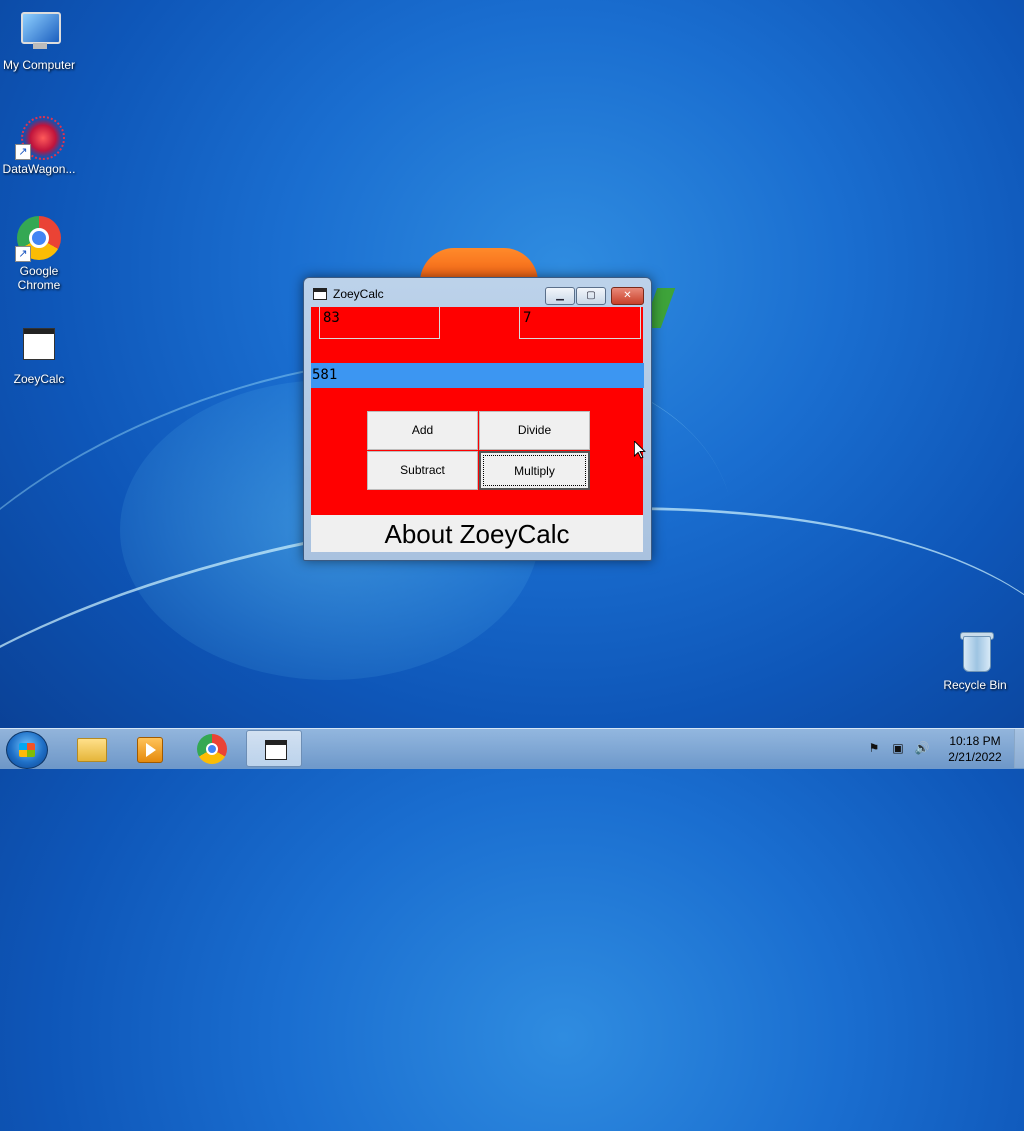 This screenshot has width=1024, height=1131. Describe the element at coordinates (477, 533) in the screenshot. I see `about-button: About ZoeyCalc` at that location.